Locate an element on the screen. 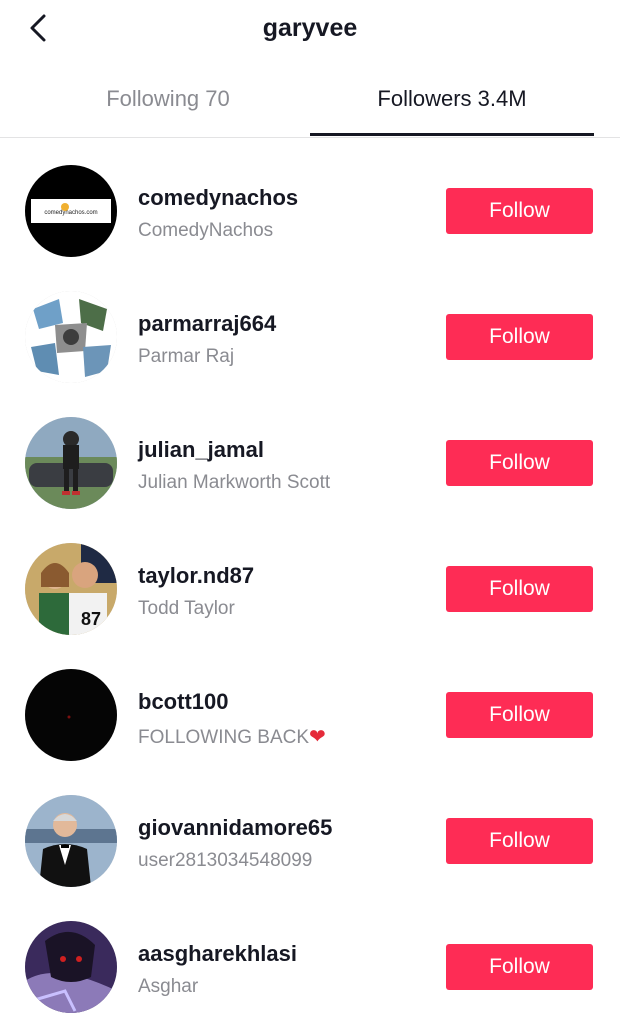 Image resolution: width=620 pixels, height=1031 pixels. nickname: ComedyNachos is located at coordinates (206, 230).